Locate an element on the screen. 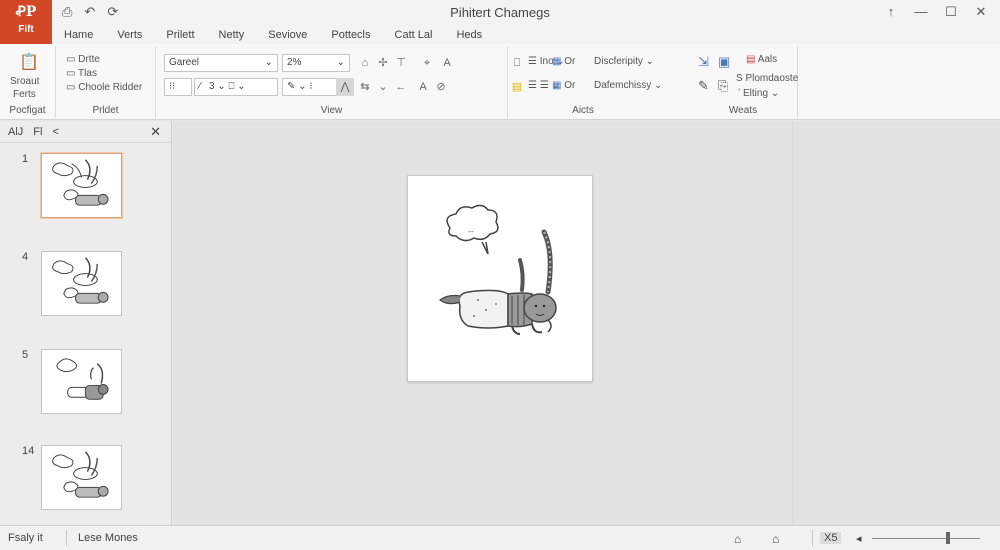 The image size is (1000, 550). strikethrough-icon: ⊘ is located at coordinates (441, 87).